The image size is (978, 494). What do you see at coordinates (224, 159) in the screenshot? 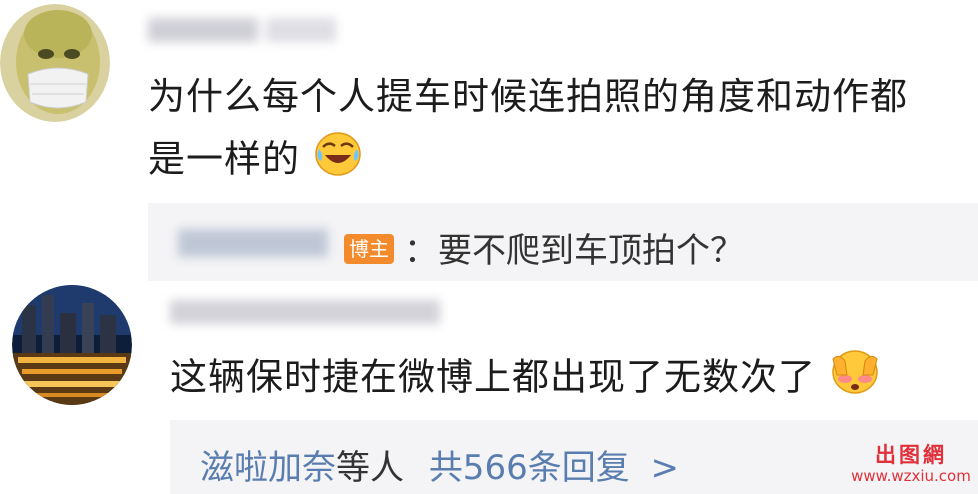
I see `comment-text-line2-content: 是一样的` at bounding box center [224, 159].